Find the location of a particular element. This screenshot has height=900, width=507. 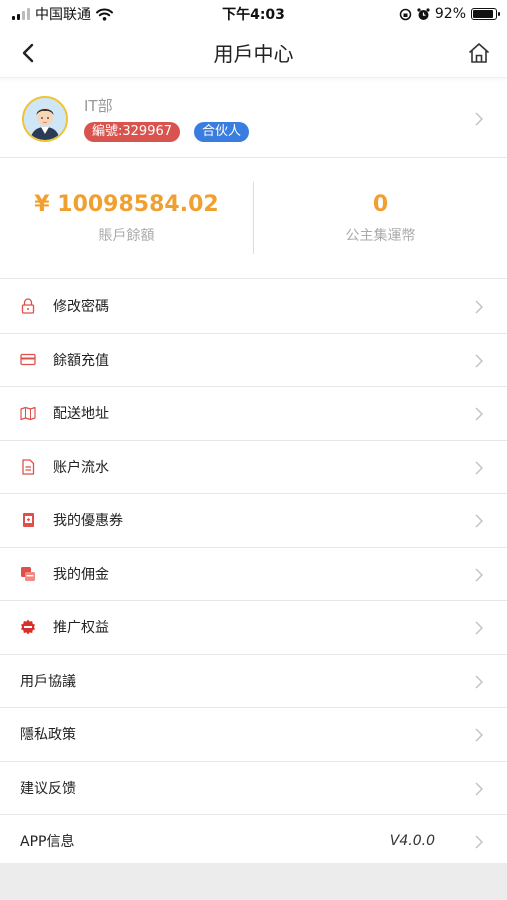

status-time: 下午4:03 is located at coordinates (253, 15).